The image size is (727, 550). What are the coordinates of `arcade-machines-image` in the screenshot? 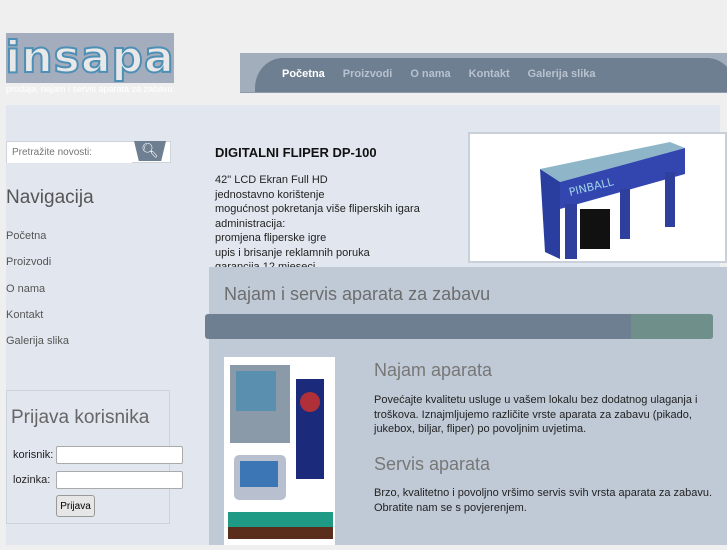 It's located at (279, 451).